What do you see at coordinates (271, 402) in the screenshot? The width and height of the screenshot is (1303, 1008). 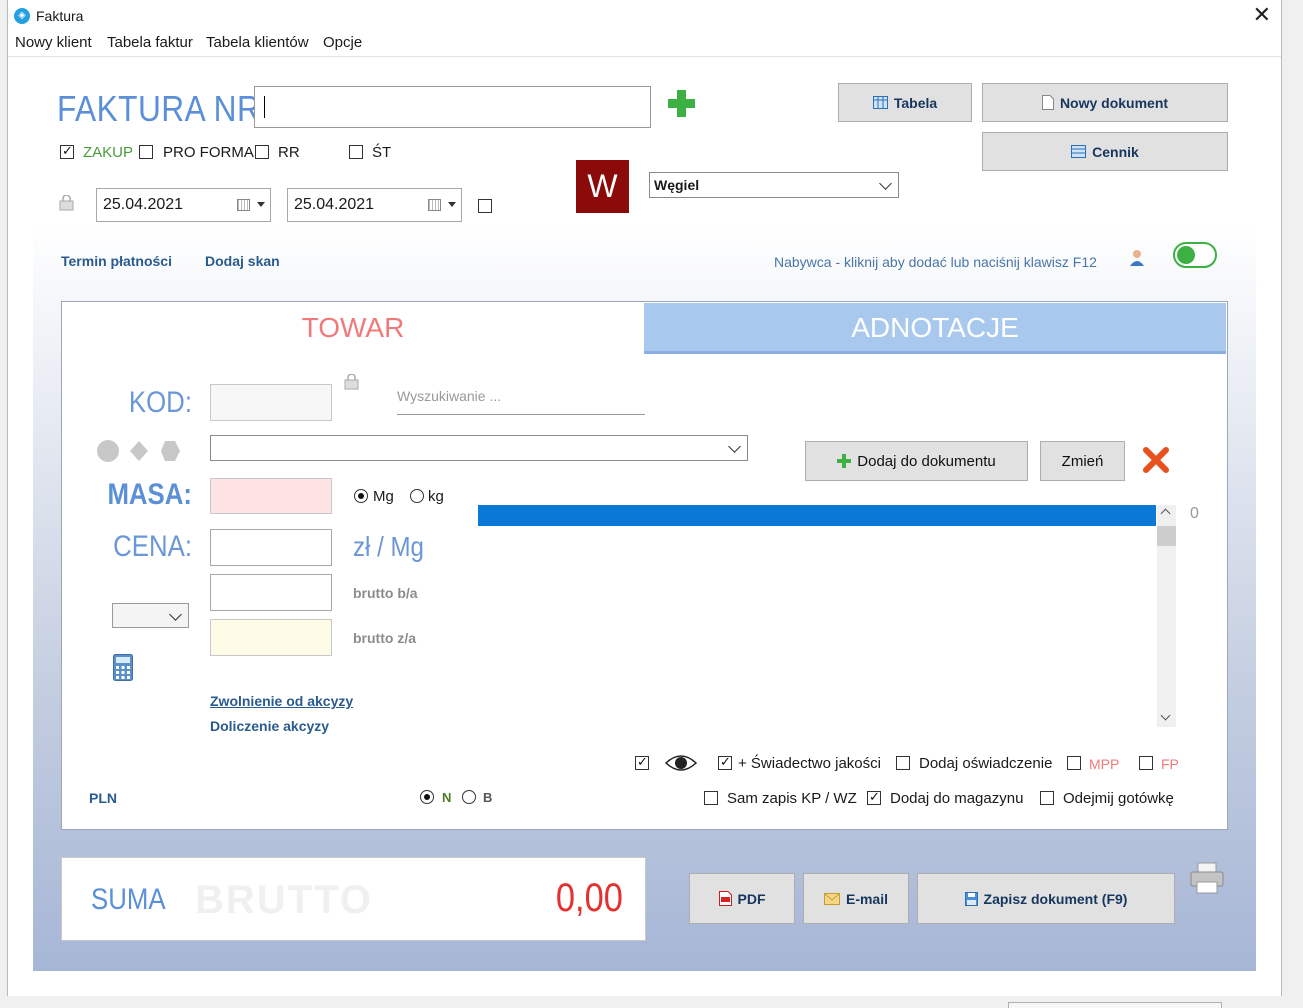 I see `kod-input` at bounding box center [271, 402].